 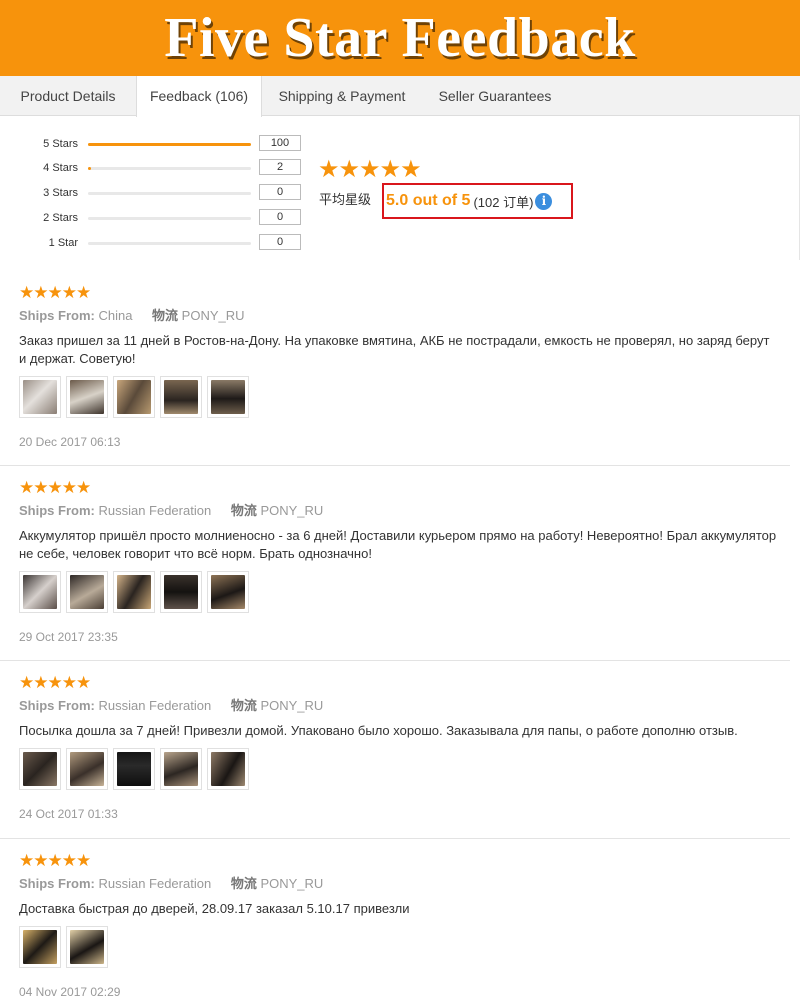 What do you see at coordinates (60, 193) in the screenshot?
I see `rating-row-label: 3 Stars` at bounding box center [60, 193].